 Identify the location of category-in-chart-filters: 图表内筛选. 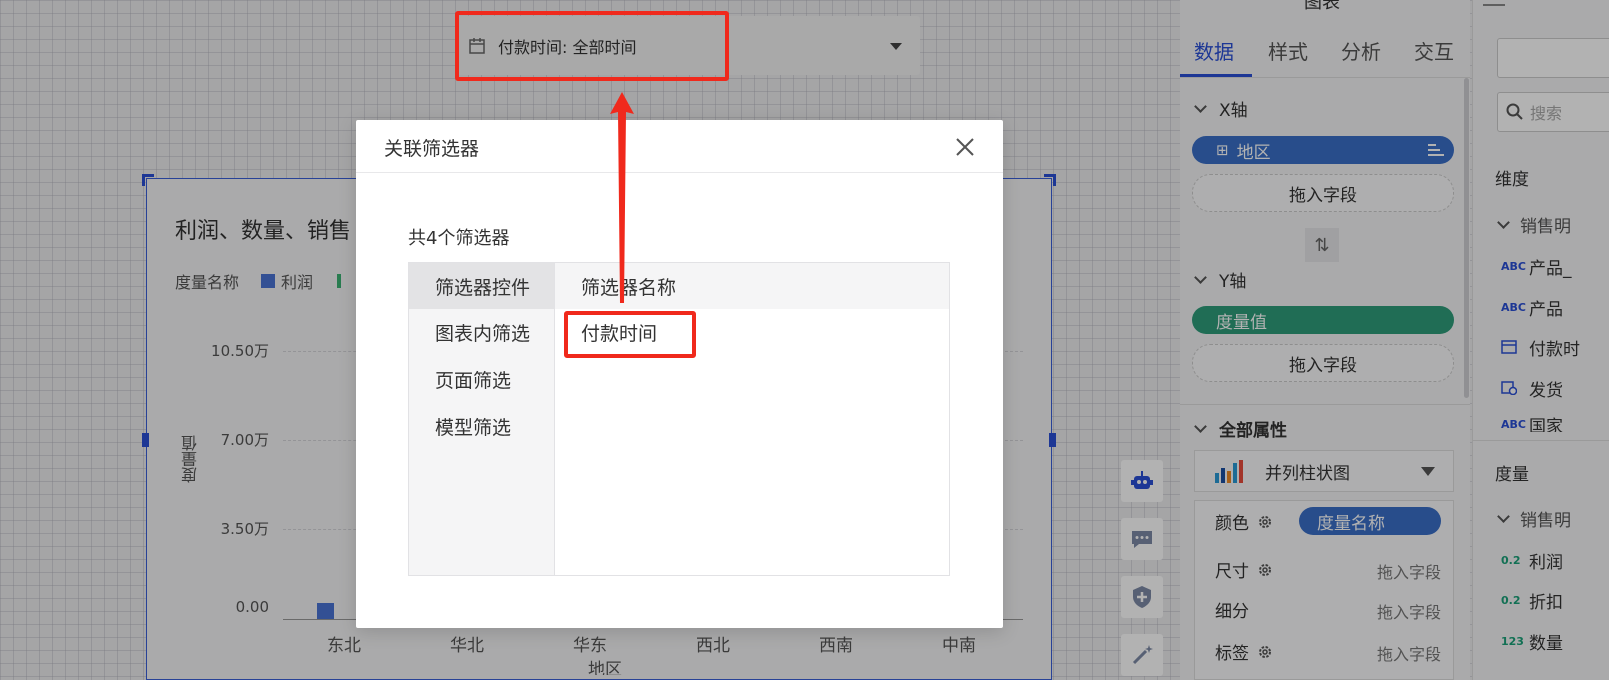
(481, 332).